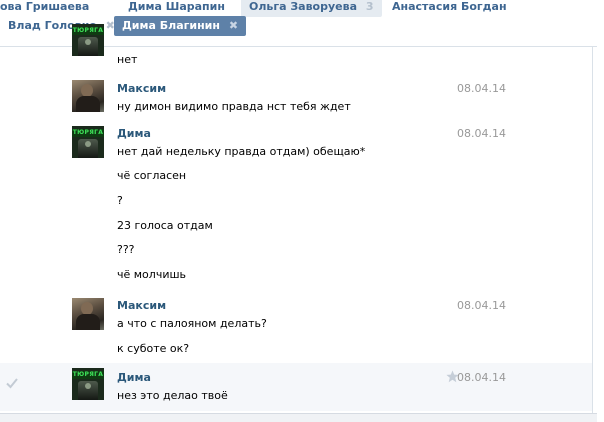 This screenshot has width=604, height=422. What do you see at coordinates (171, 25) in the screenshot?
I see `tab-label: Дима Благинин` at bounding box center [171, 25].